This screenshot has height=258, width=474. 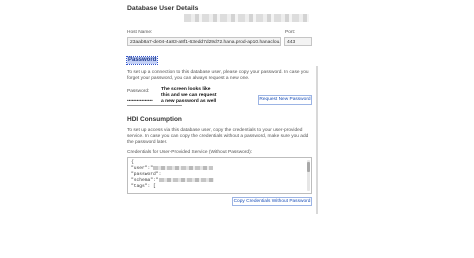 I want to click on password-section-heading: Password, so click(x=142, y=60).